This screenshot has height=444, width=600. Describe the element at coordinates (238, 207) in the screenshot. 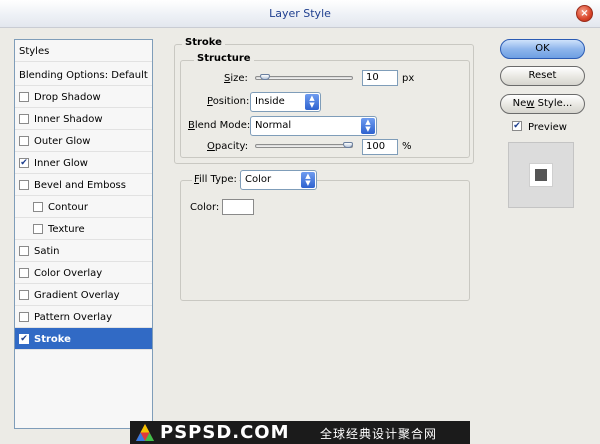

I see `color-swatch` at that location.